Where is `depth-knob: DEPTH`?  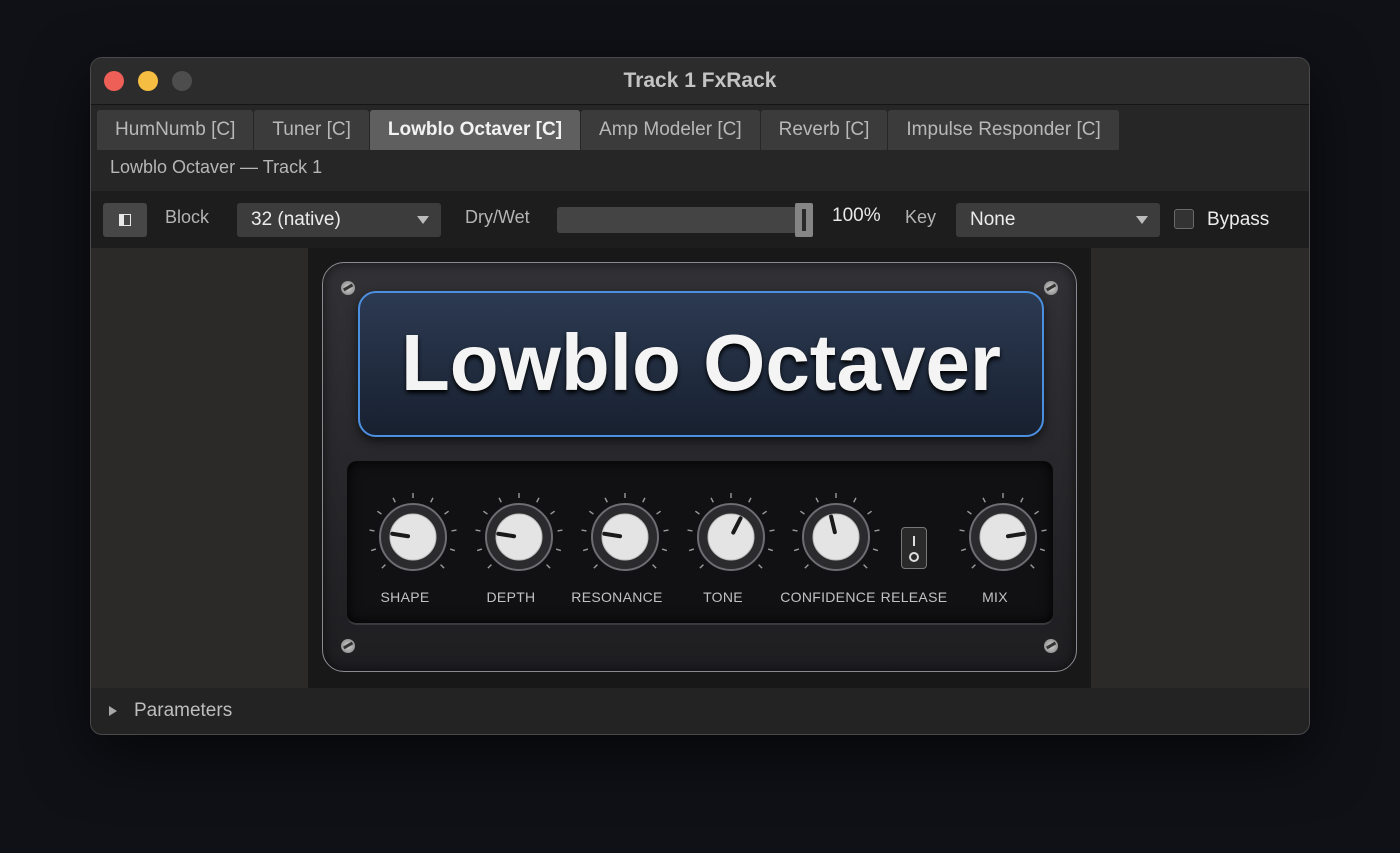
depth-knob: DEPTH is located at coordinates (512, 541).